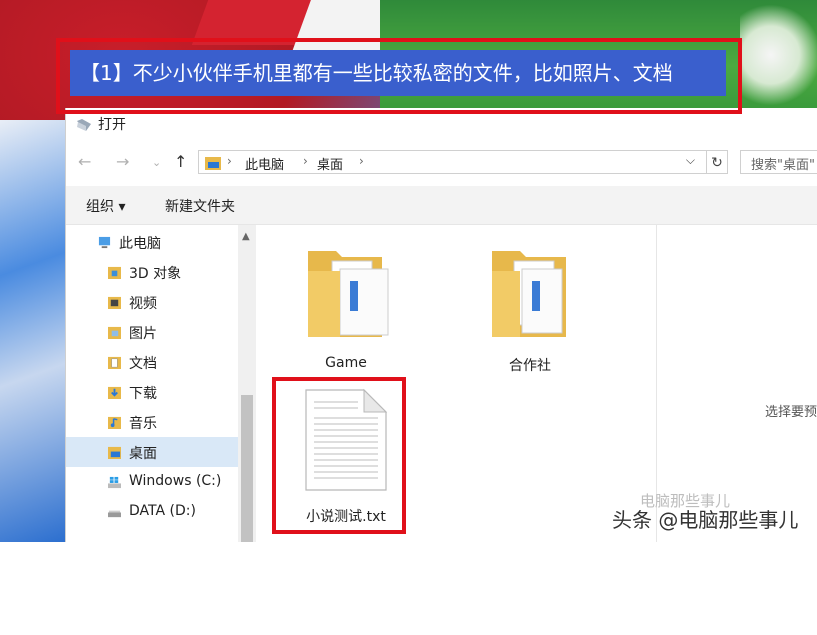 The height and width of the screenshot is (635, 817). I want to click on sidebar-item-desktop: 桌面, so click(152, 452).